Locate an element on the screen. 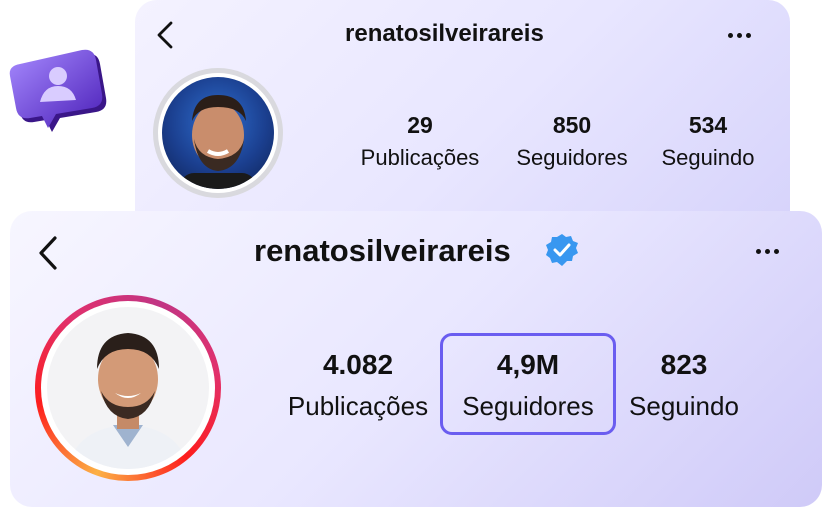 This screenshot has width=822, height=507. stat-posts: 4.082 Publicações is located at coordinates (358, 385).